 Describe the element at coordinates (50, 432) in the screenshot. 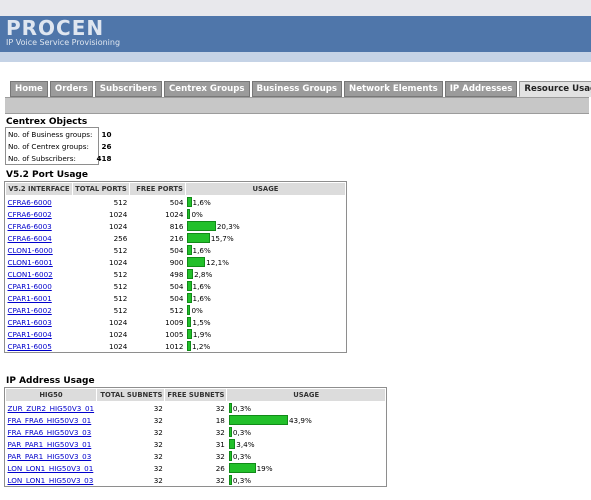

I see `ip-link: FRA_FRA6_HIG50V3_03` at that location.